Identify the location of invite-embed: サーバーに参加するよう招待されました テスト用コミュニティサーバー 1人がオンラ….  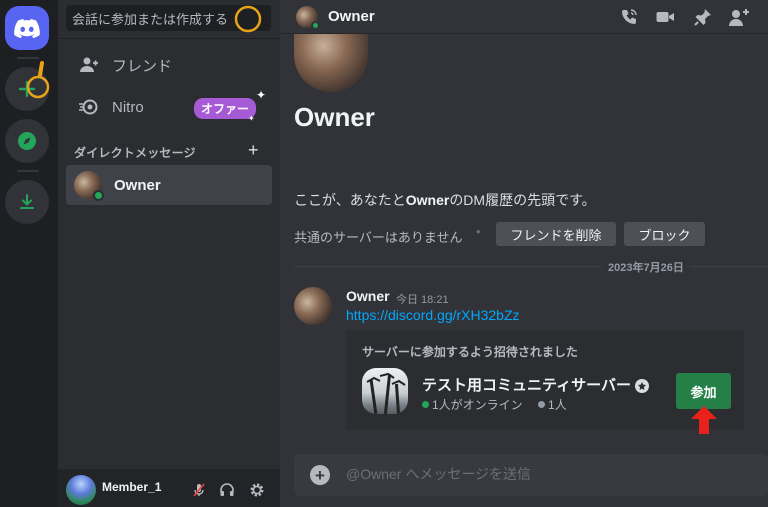
(545, 380).